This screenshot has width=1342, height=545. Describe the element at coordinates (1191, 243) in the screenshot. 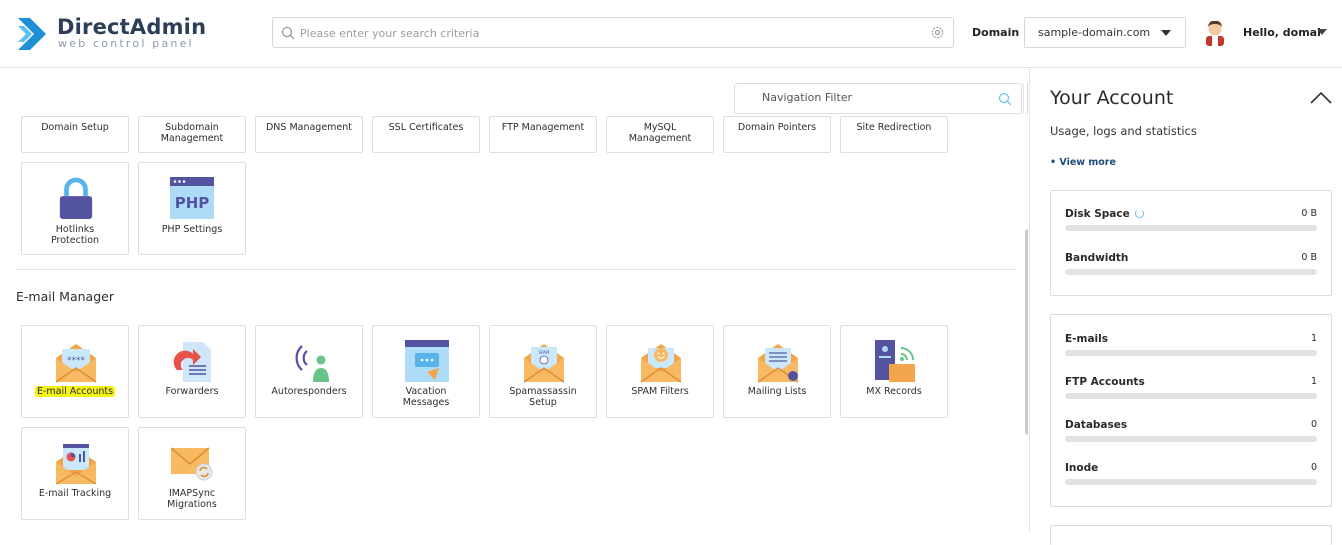

I see `usage-card: Disk Space 0 B Bandwidth 0 B` at that location.